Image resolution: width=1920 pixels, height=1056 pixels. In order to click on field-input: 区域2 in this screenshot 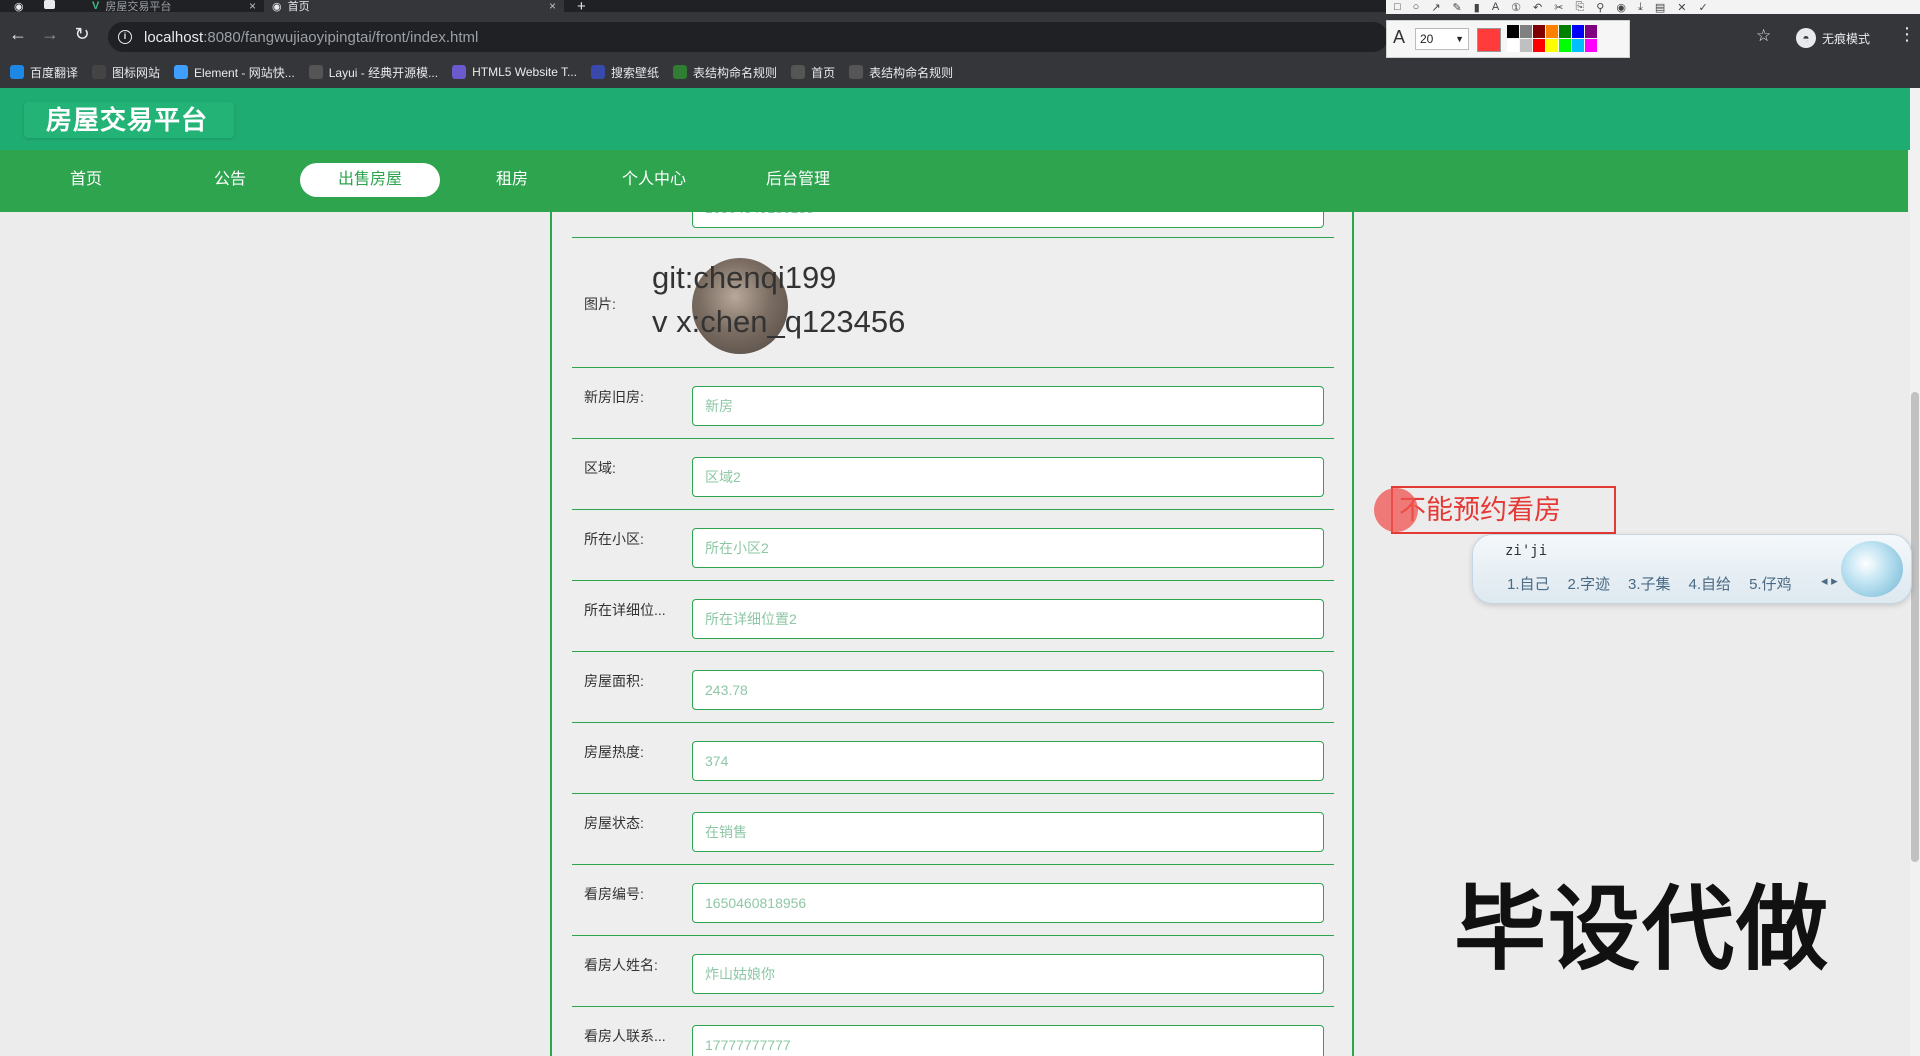, I will do `click(1008, 477)`.